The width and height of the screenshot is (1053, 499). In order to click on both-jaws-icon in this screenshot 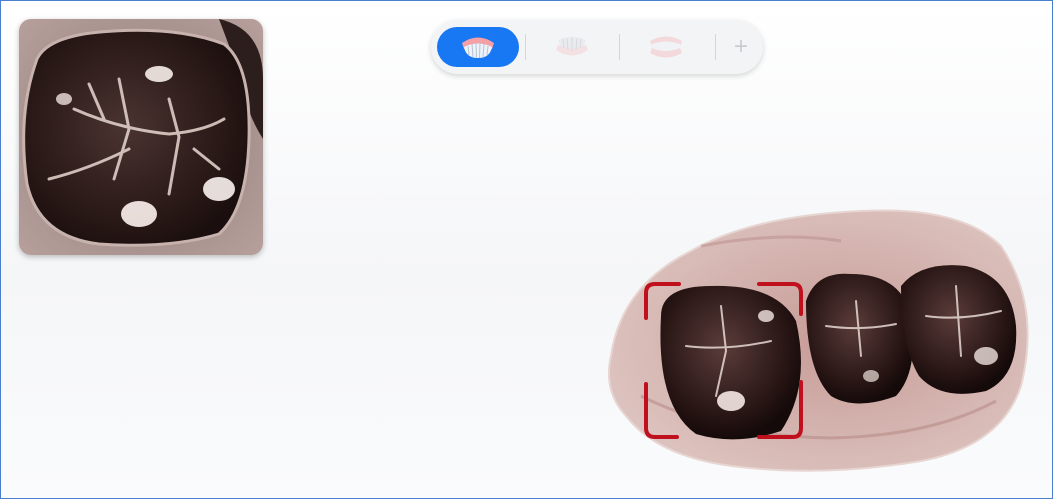, I will do `click(666, 47)`.